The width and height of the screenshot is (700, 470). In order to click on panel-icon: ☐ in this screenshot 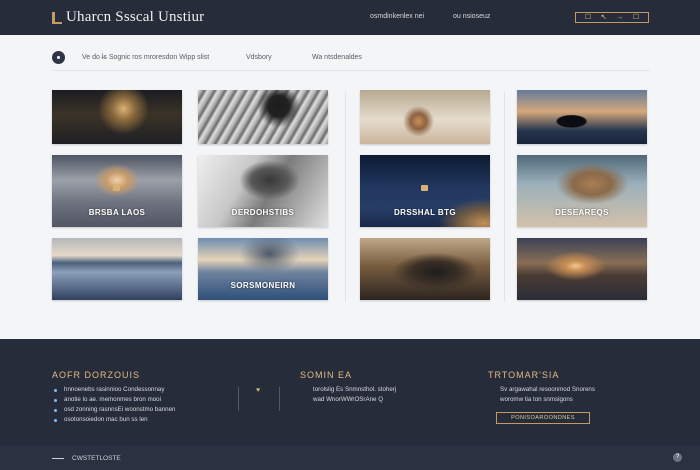, I will do `click(636, 17)`.